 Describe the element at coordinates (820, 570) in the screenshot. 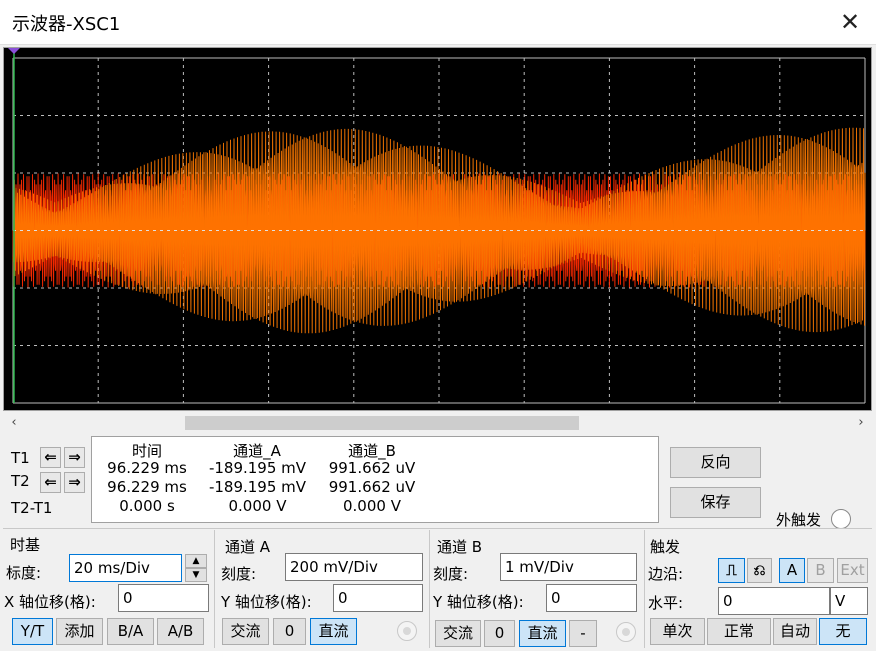

I see `trigger-source-b-button: B` at that location.